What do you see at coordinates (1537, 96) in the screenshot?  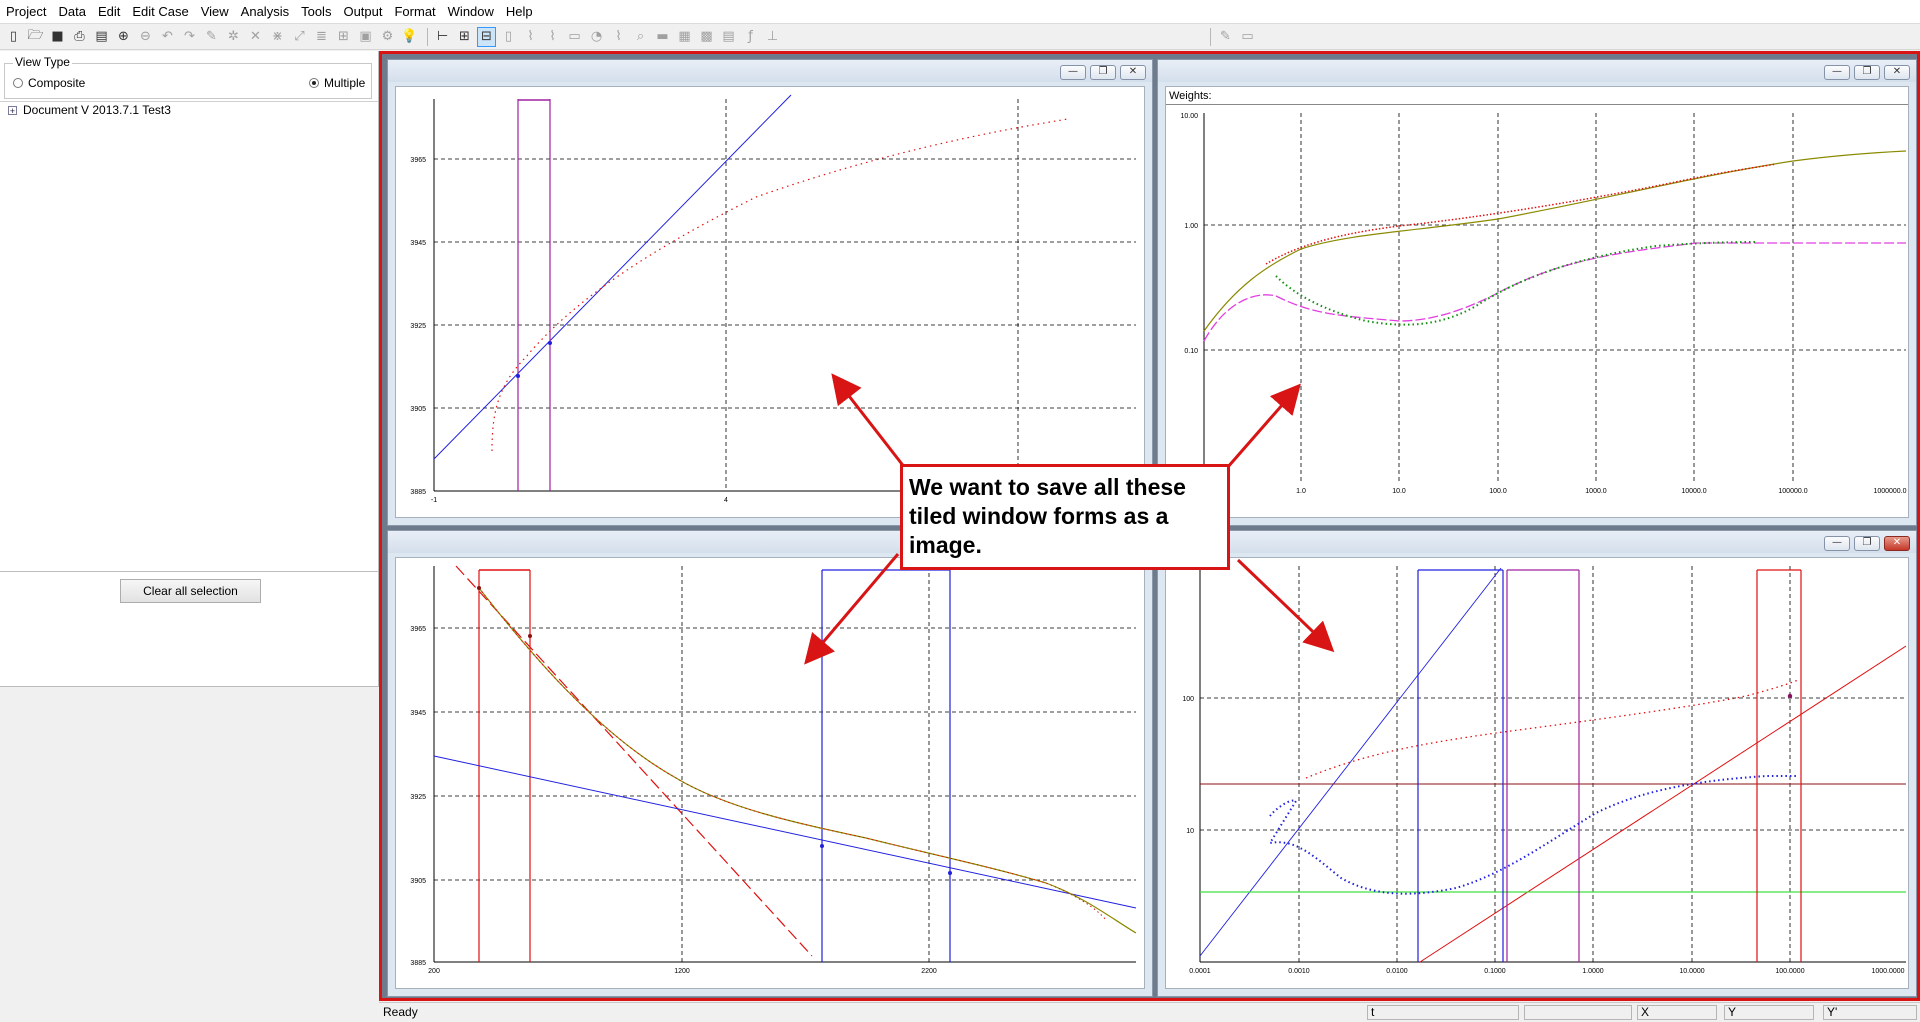 I see `weights-header: Weights:` at bounding box center [1537, 96].